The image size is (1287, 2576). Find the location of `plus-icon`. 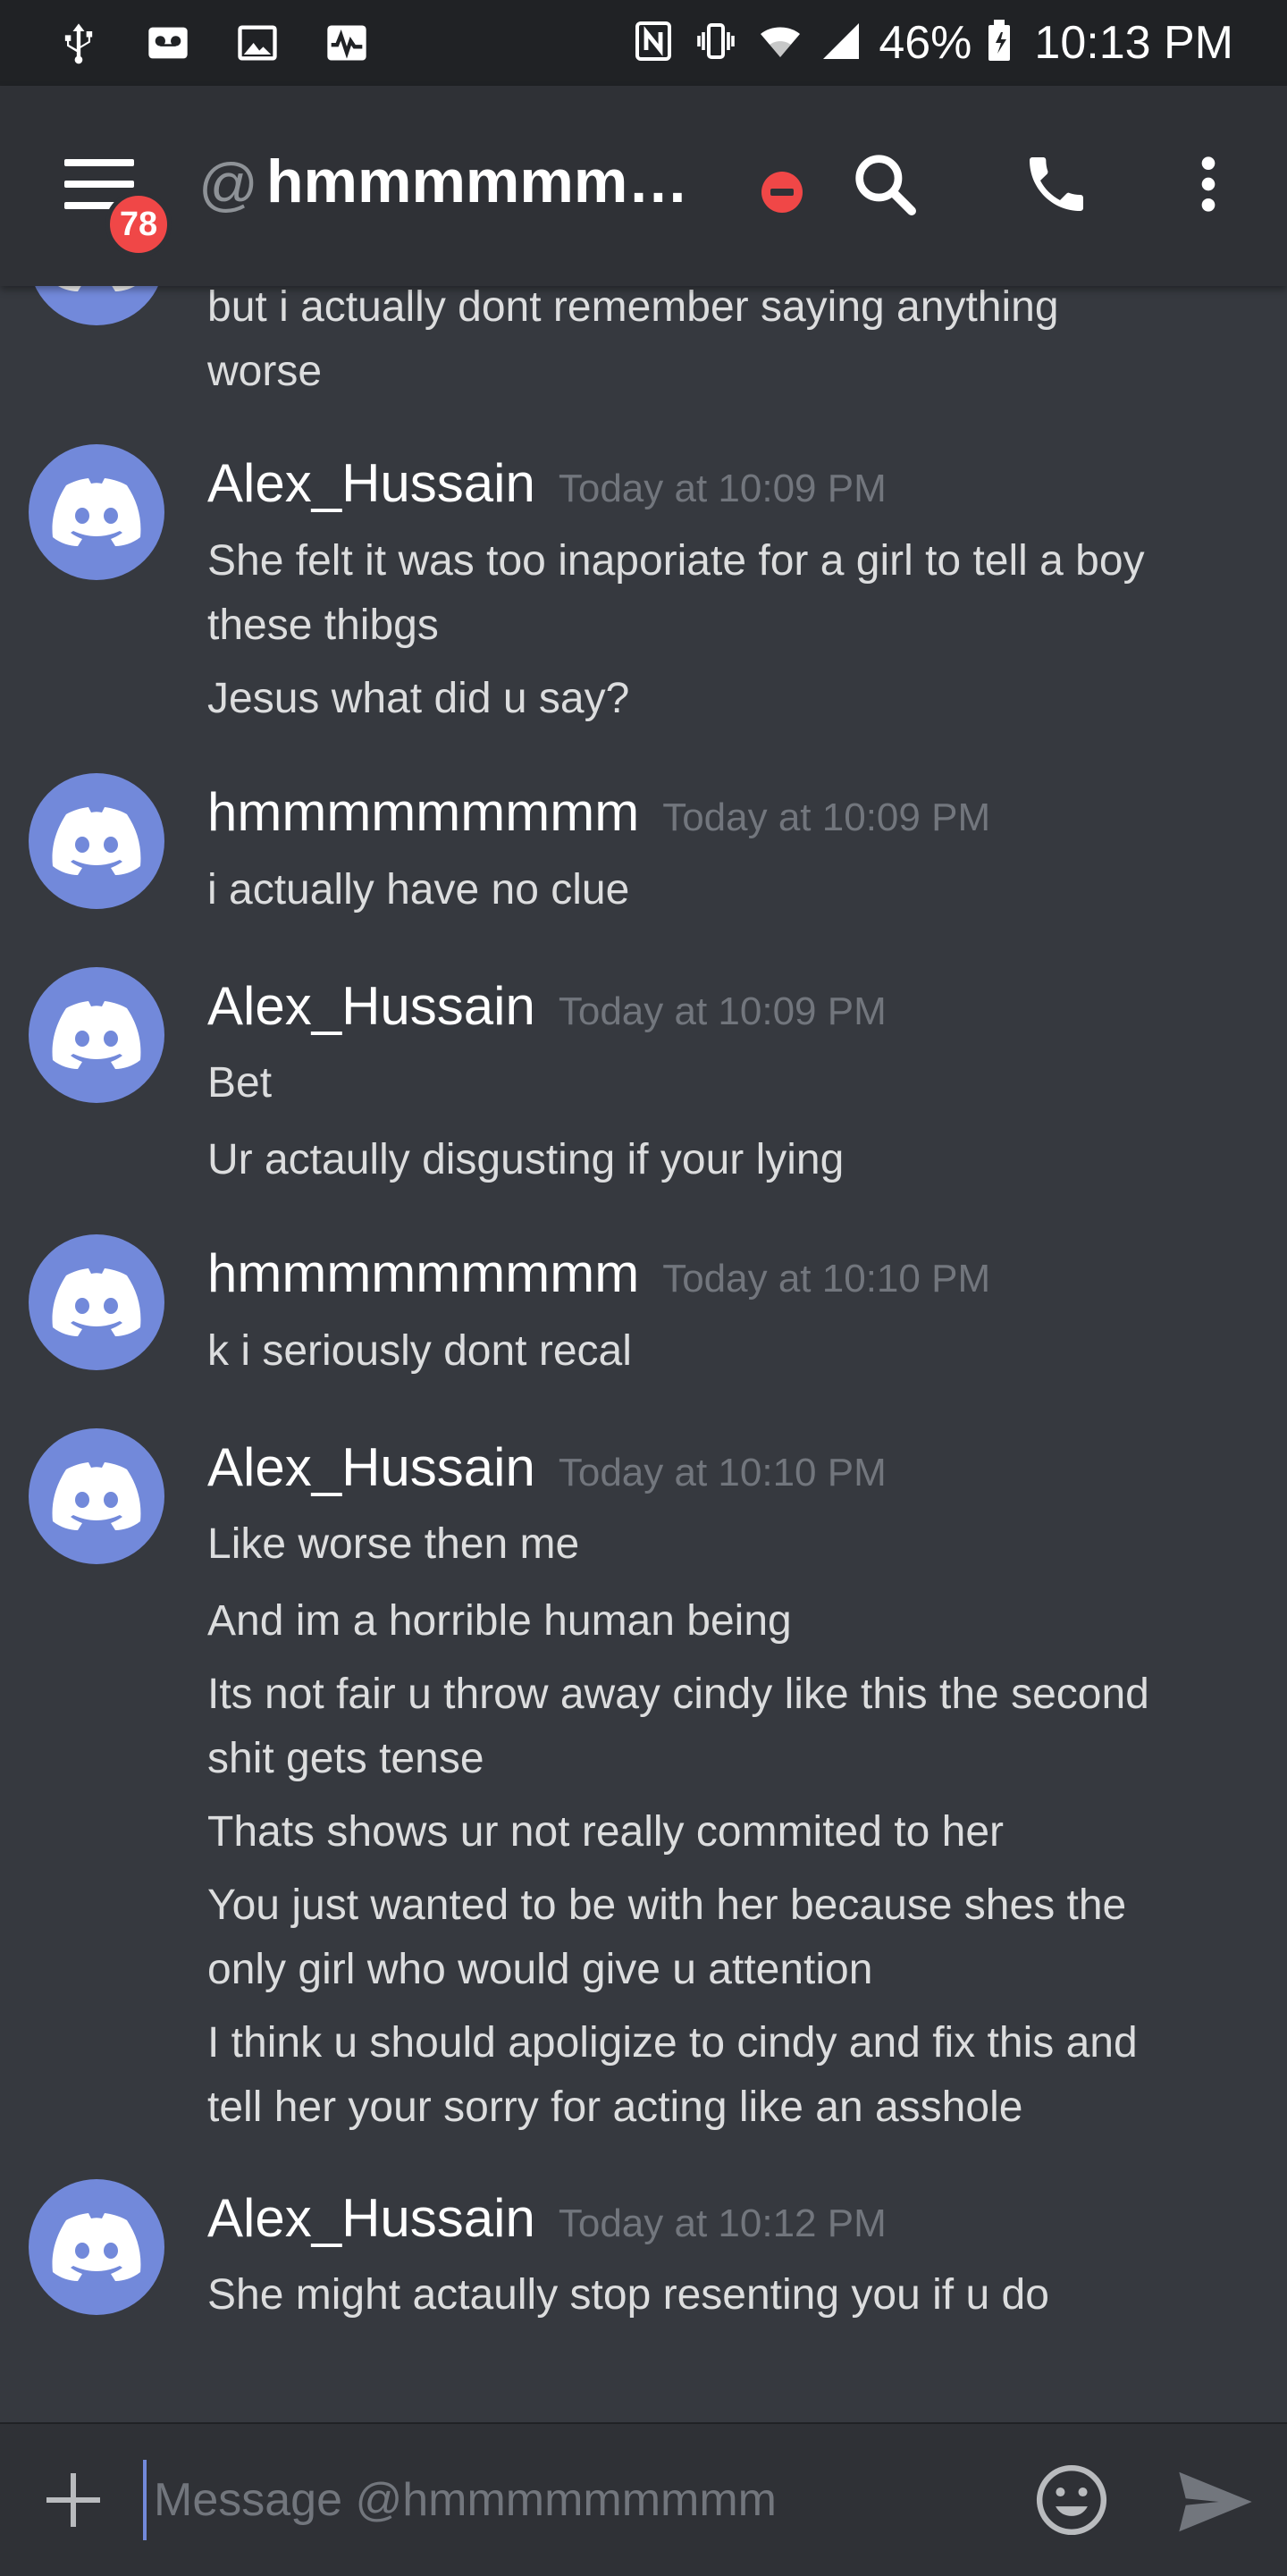

plus-icon is located at coordinates (73, 2500).